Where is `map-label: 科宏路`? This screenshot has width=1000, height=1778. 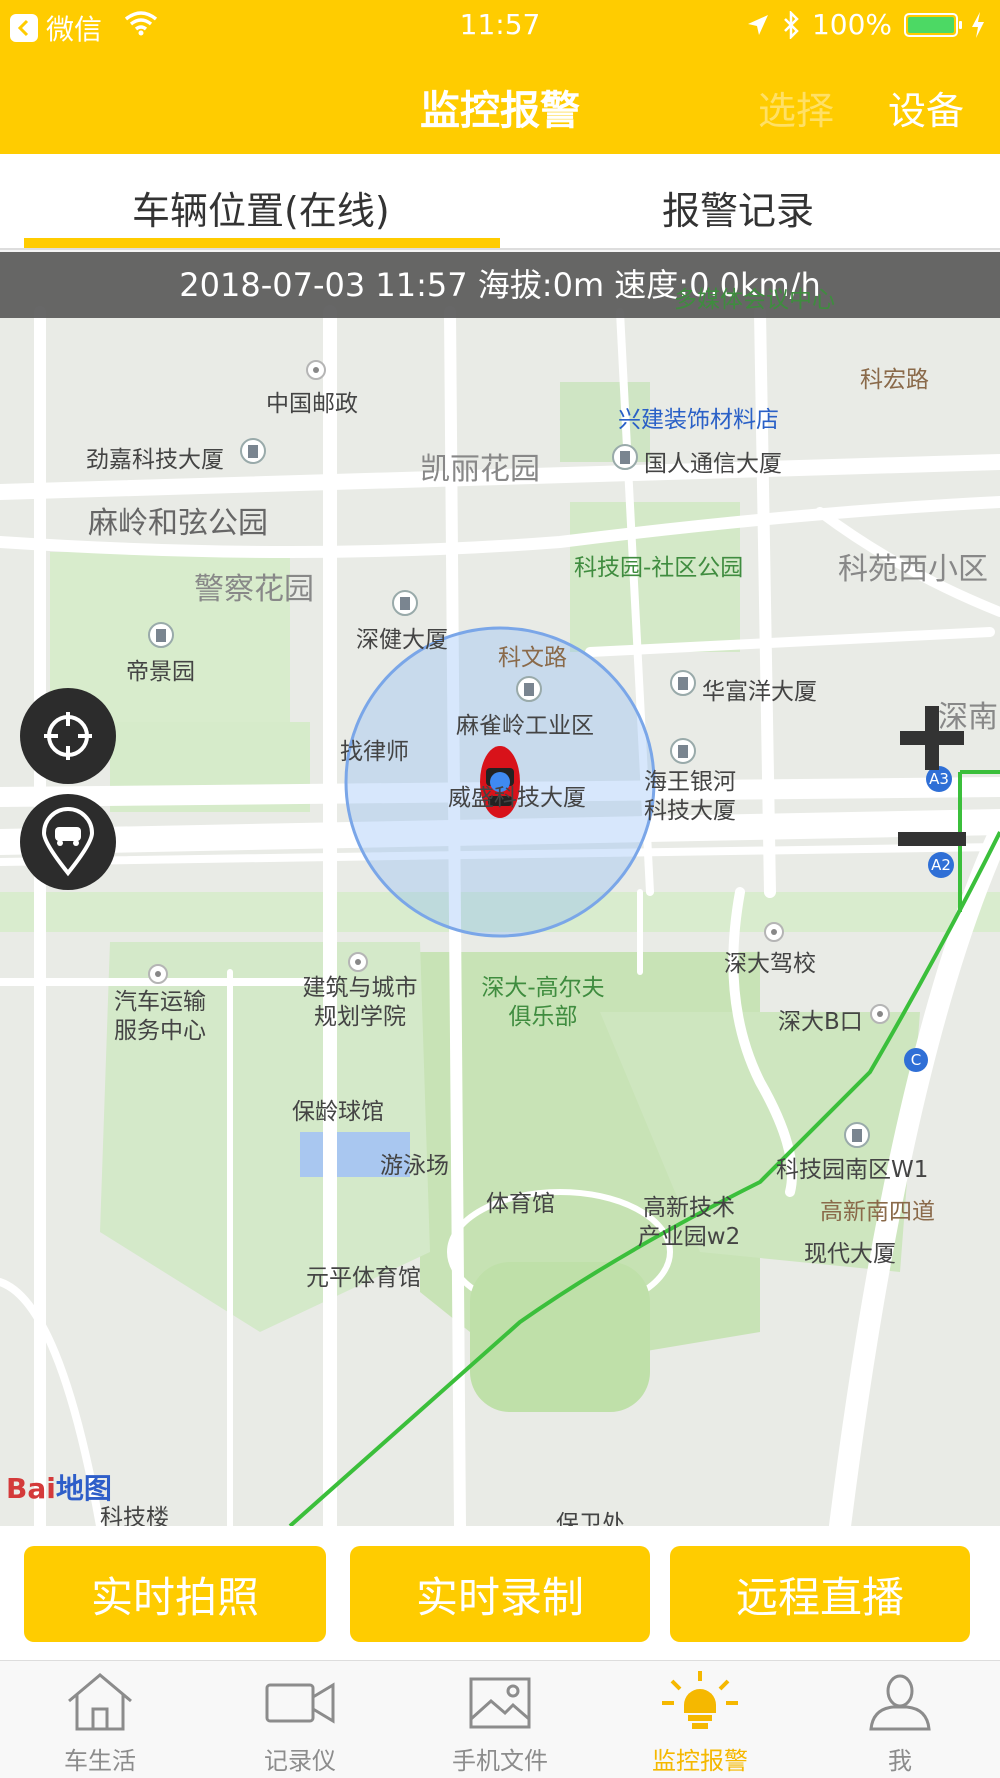
map-label: 科宏路 is located at coordinates (894, 380).